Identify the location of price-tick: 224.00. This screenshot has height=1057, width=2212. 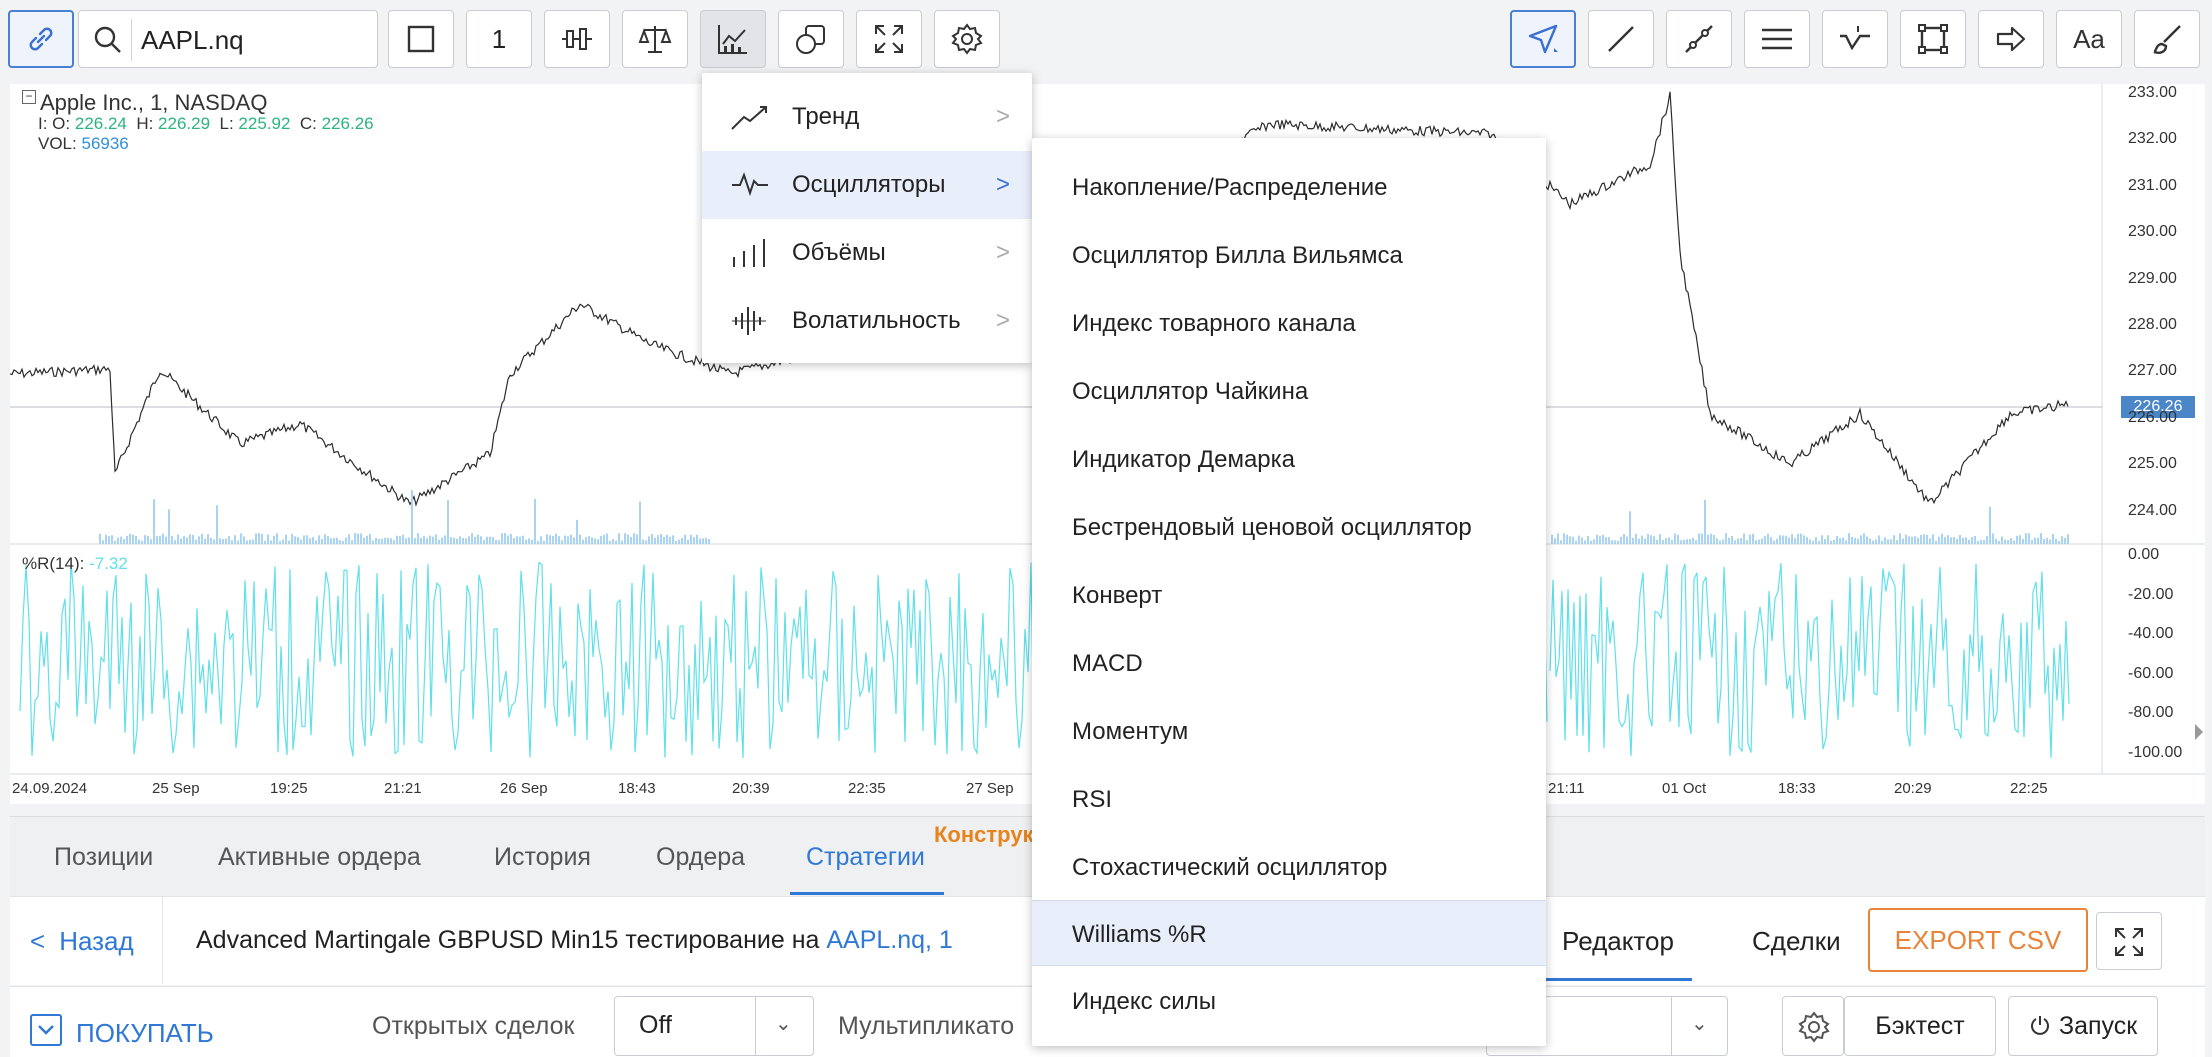
(2152, 510).